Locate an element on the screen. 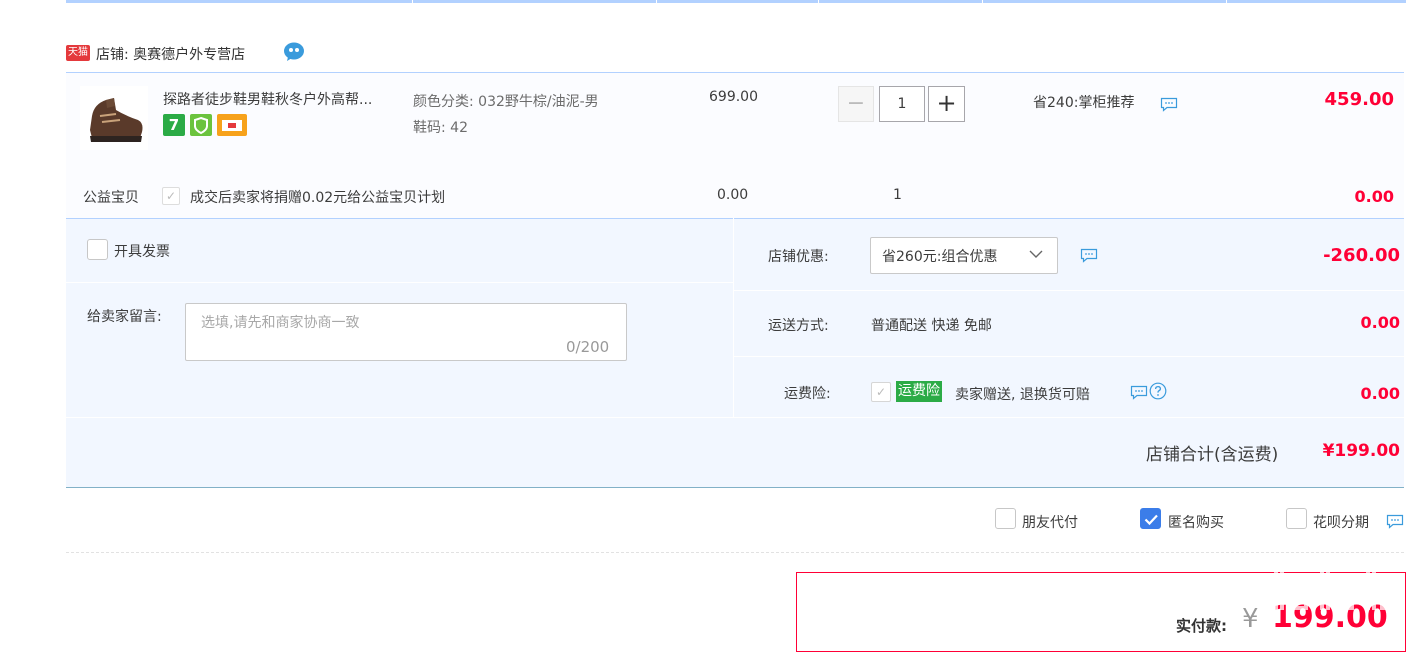 The image size is (1420, 652). payment-currency: ¥ is located at coordinates (1250, 619).